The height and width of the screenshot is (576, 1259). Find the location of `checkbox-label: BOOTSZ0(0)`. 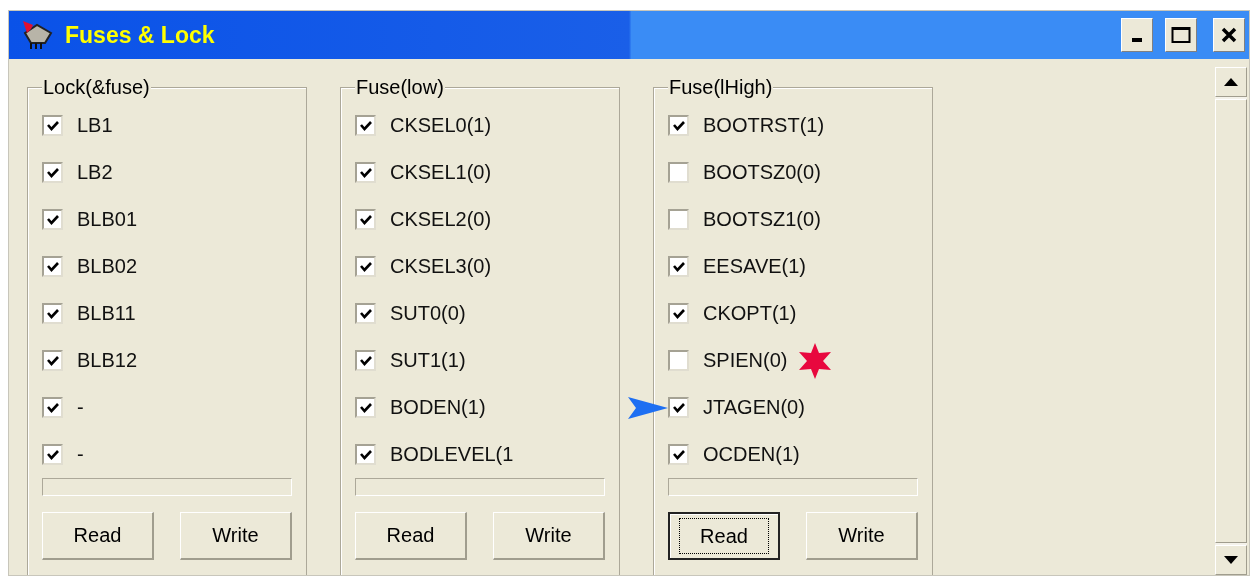

checkbox-label: BOOTSZ0(0) is located at coordinates (762, 172).